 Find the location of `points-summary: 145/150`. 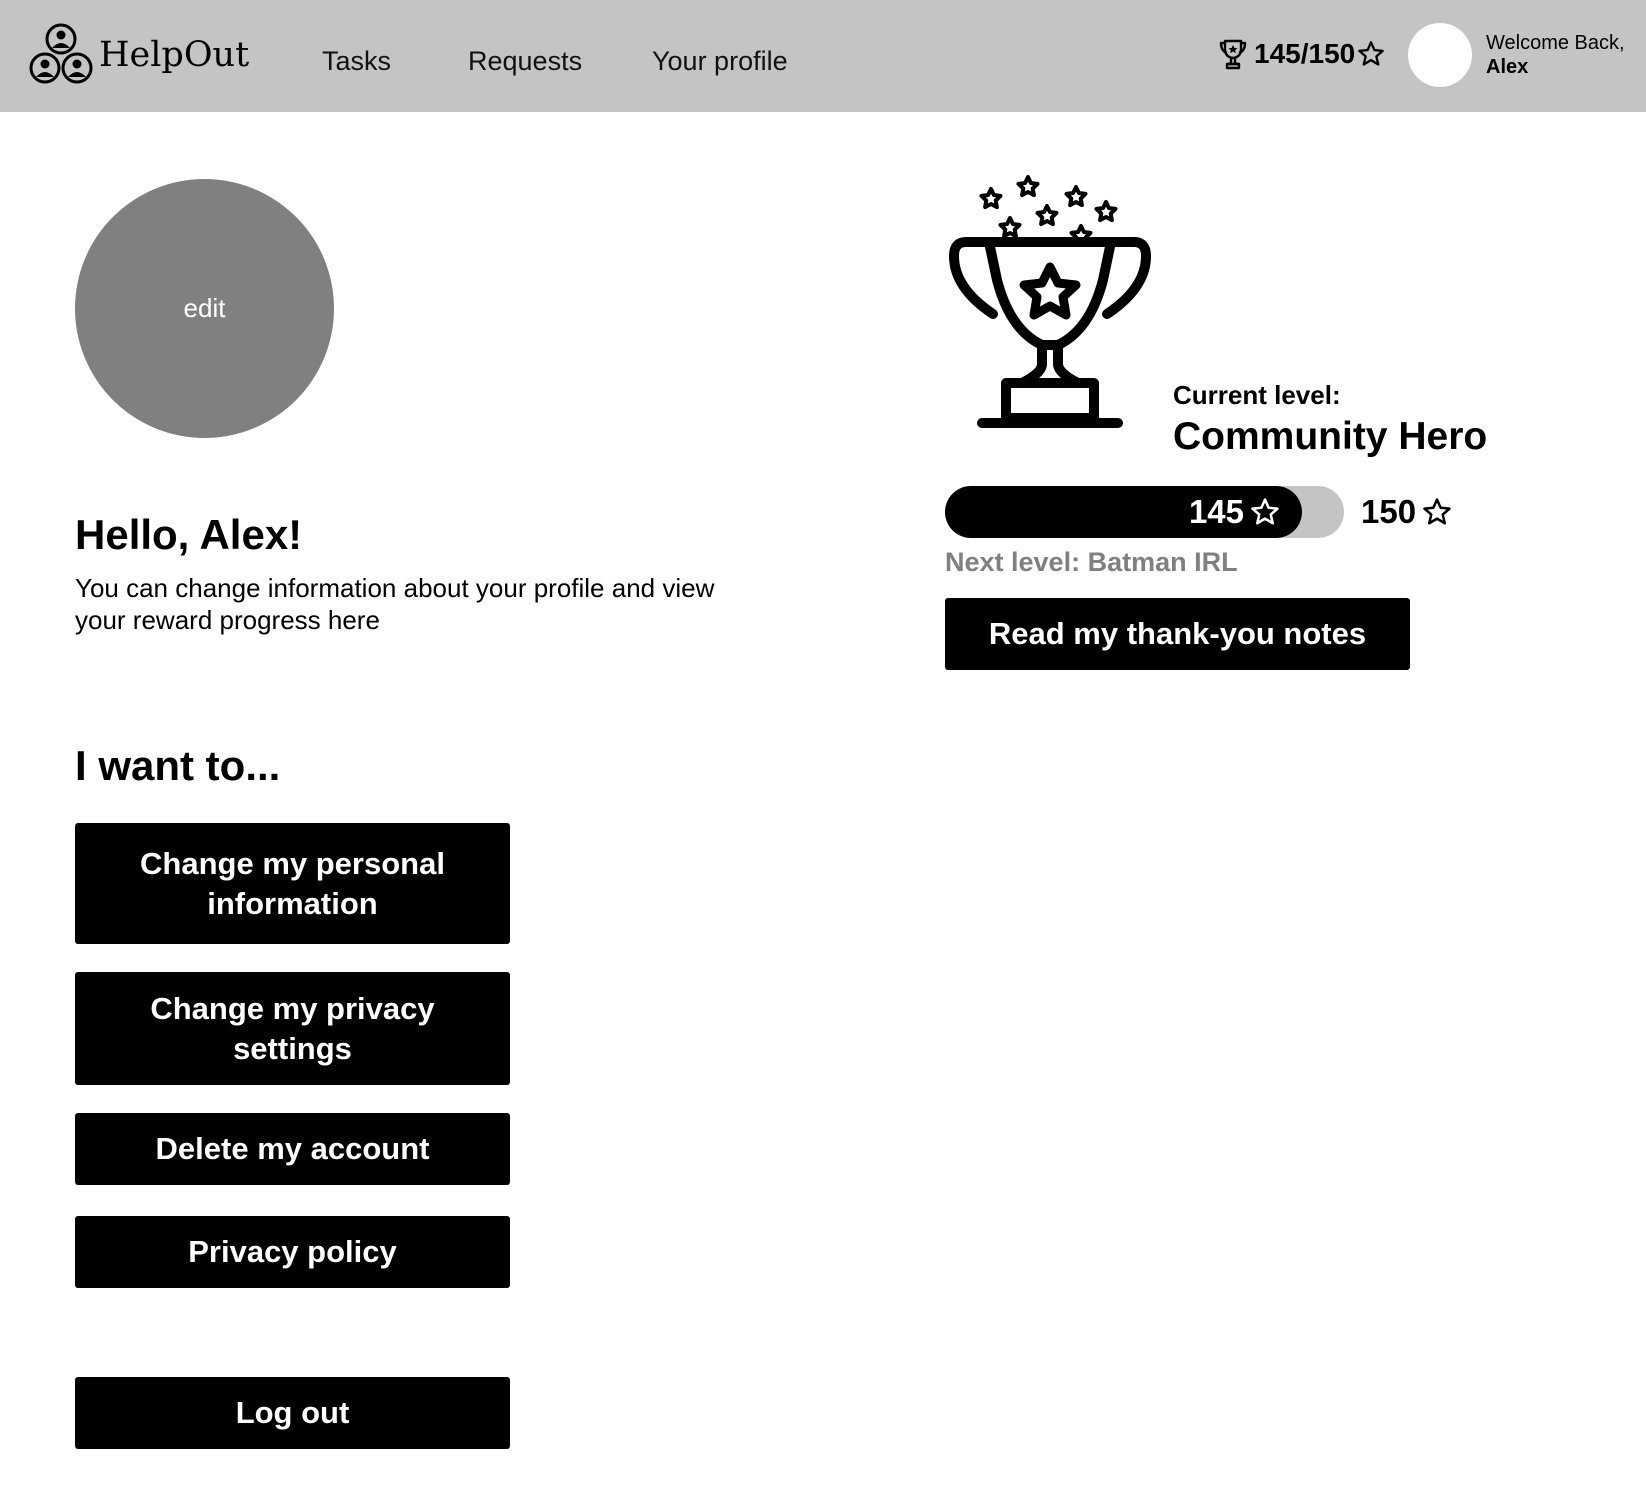

points-summary: 145/150 is located at coordinates (1301, 54).